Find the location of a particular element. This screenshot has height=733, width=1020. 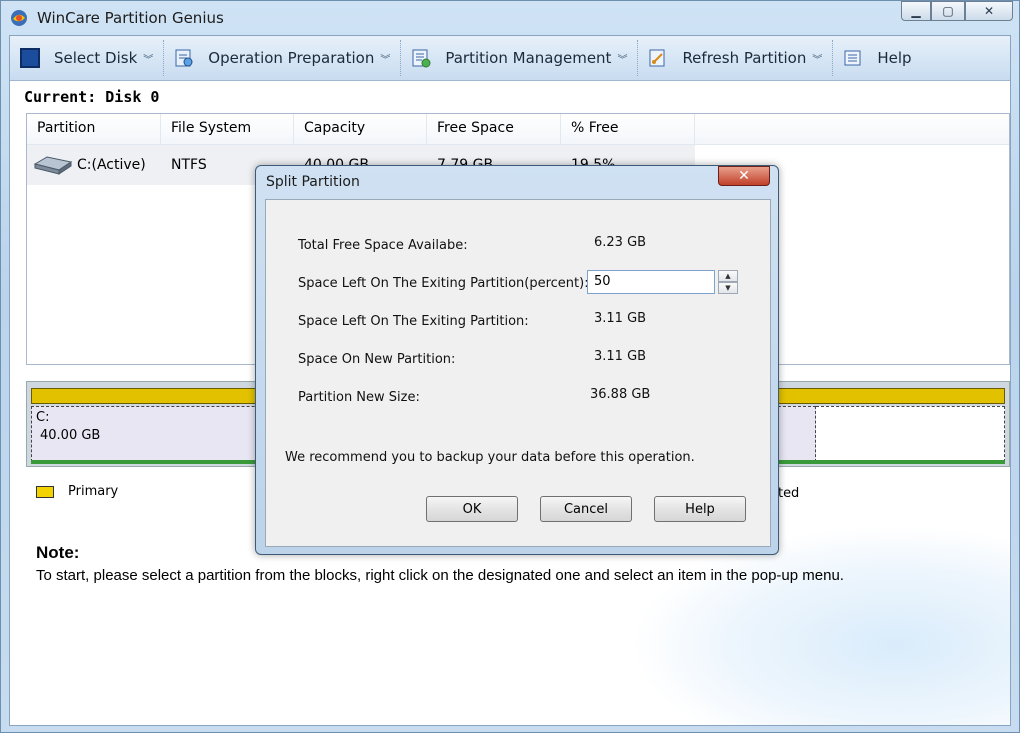

new-partition-label: Space On New Partition: is located at coordinates (377, 359).